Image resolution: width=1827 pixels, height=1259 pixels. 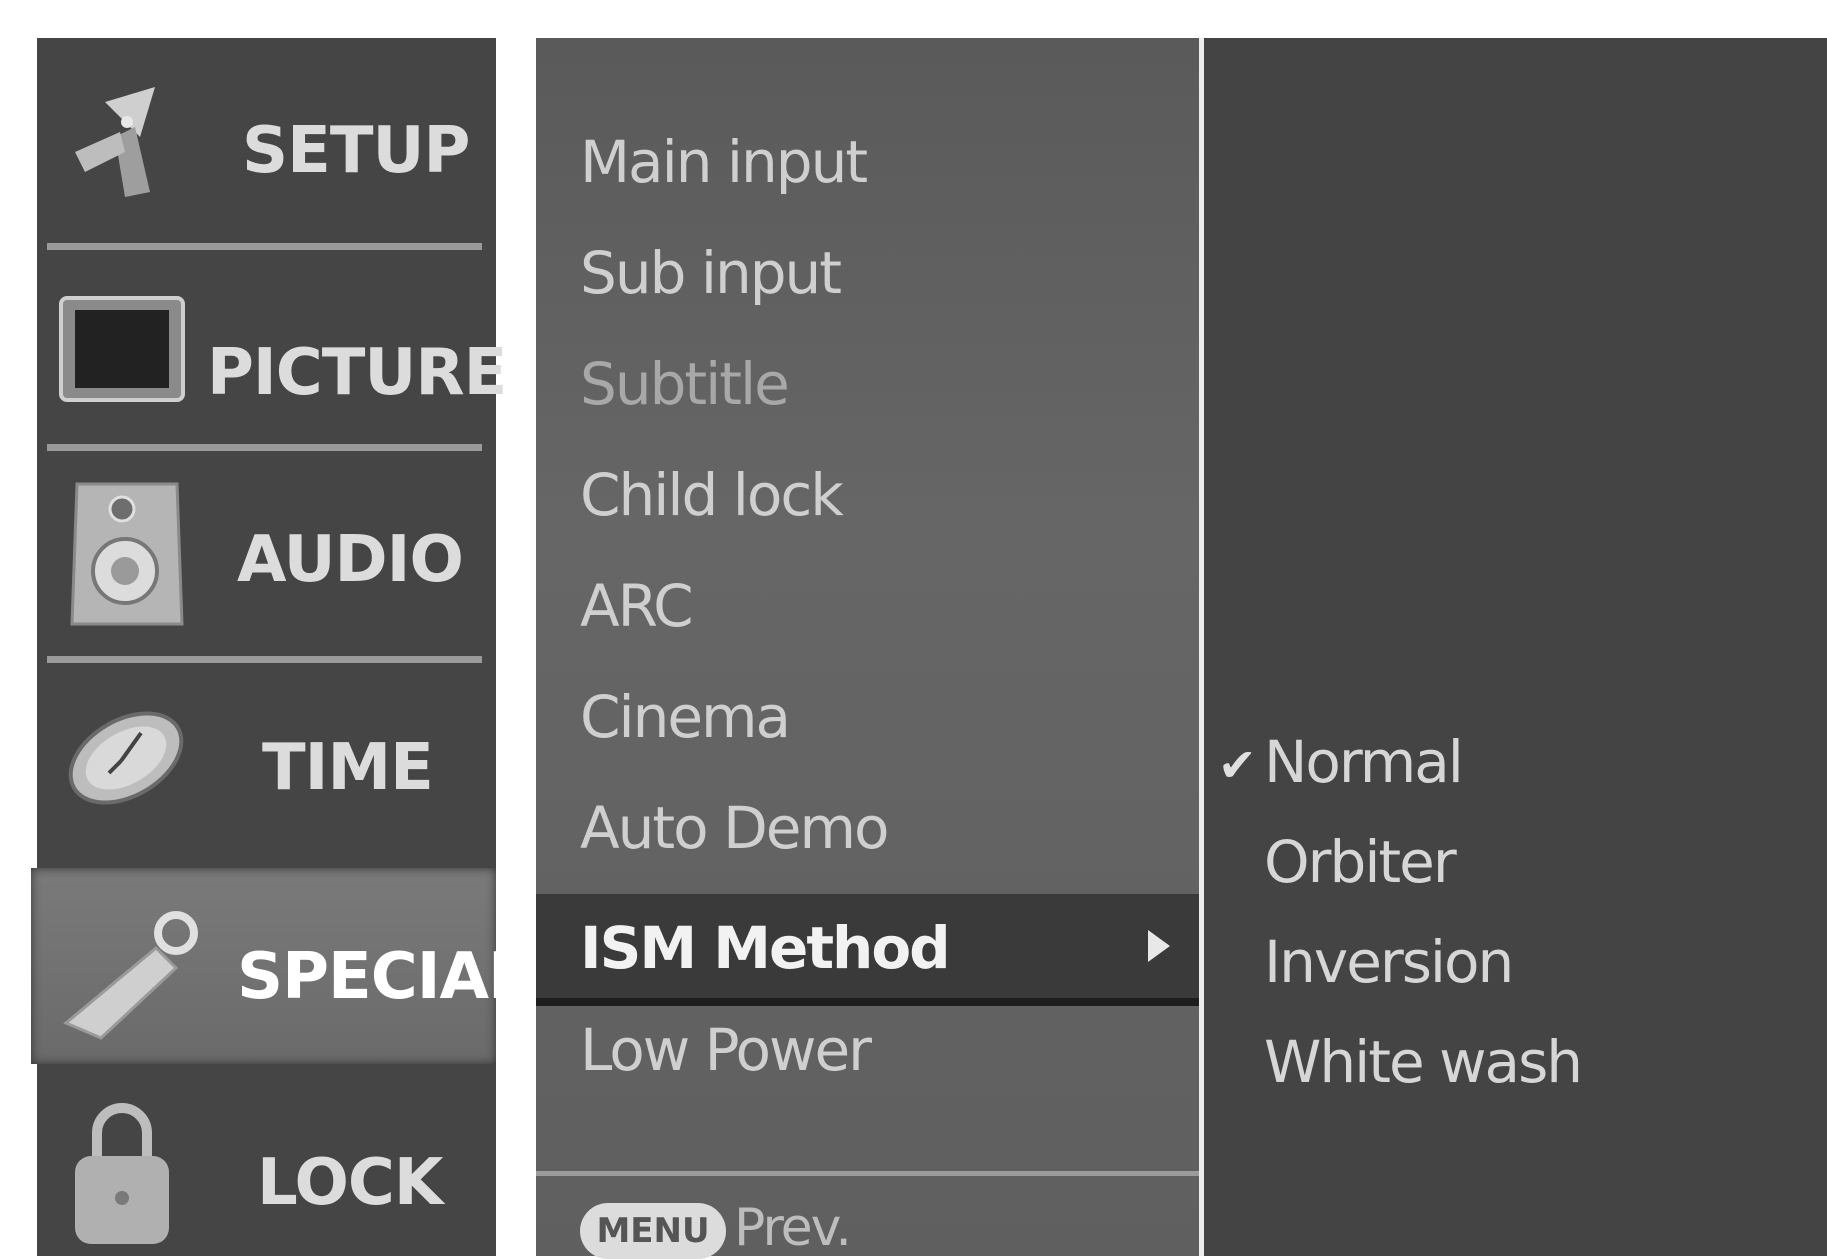 I want to click on sidebar-item-setup: SETUP, so click(x=266, y=133).